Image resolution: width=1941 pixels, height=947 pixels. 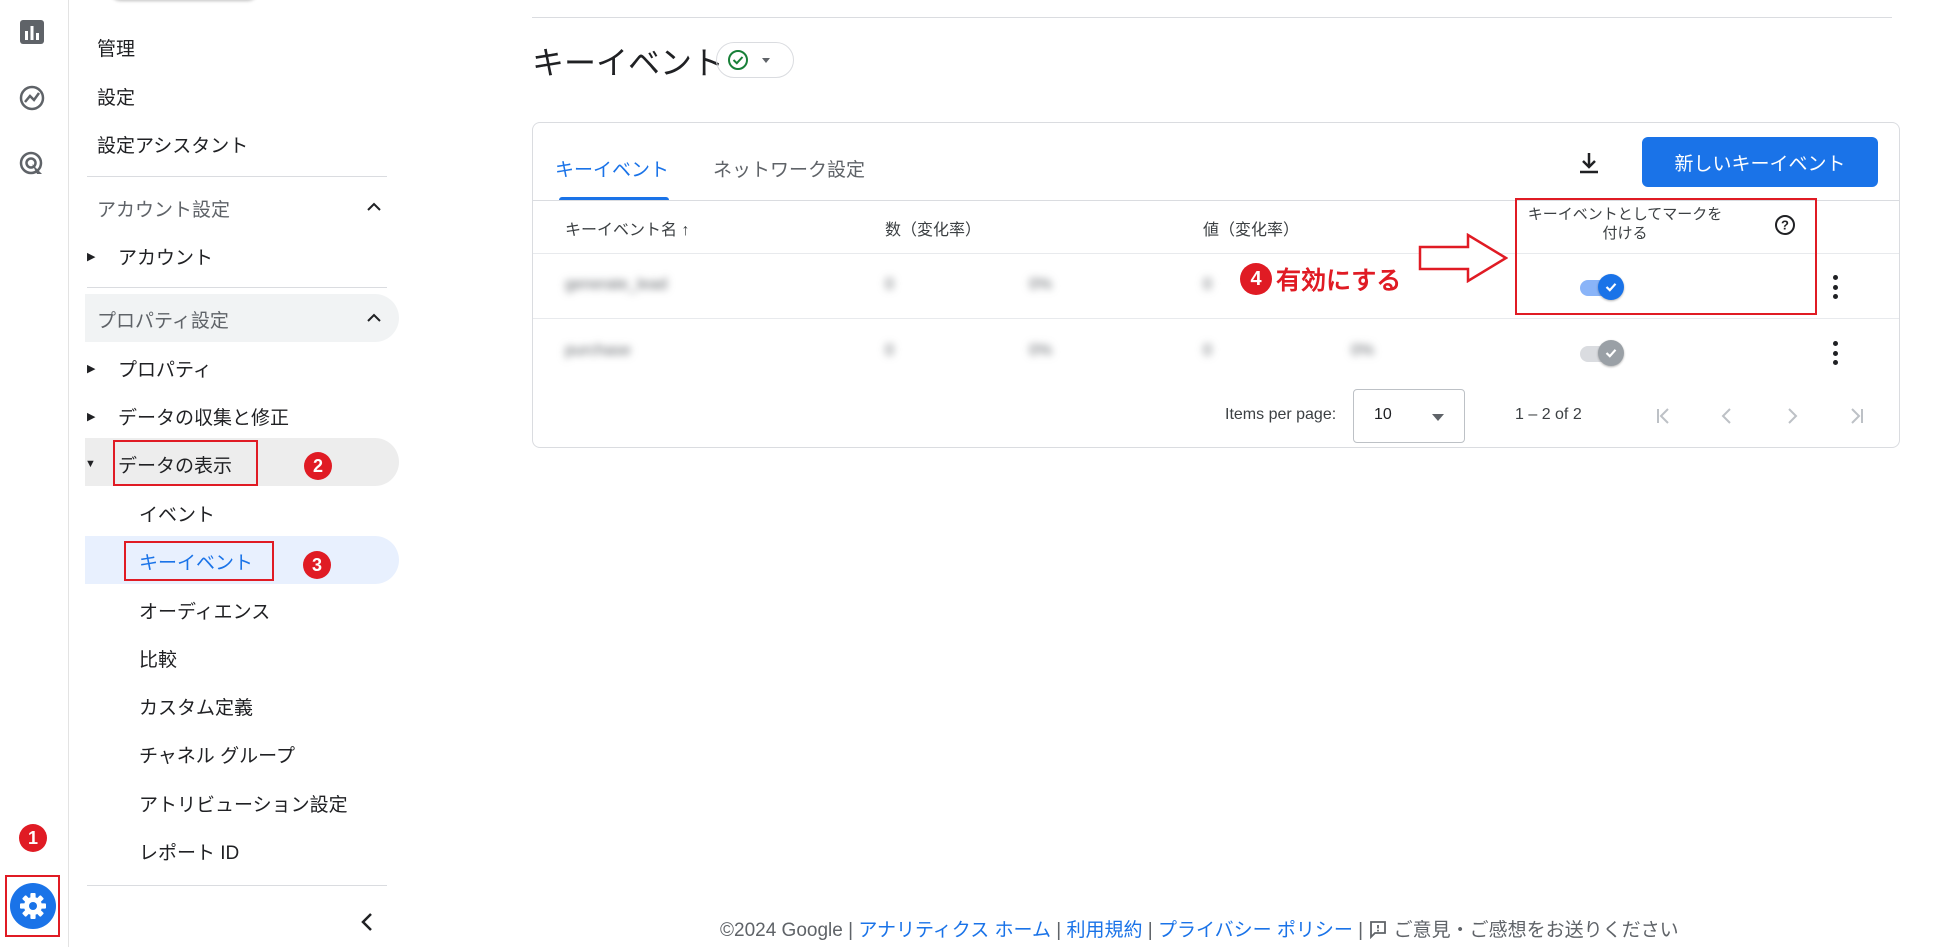 I want to click on cell-value-change: 0%, so click(x=1363, y=350).